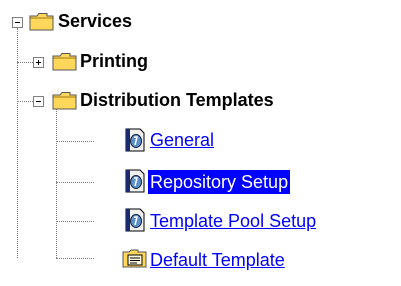 Image resolution: width=401 pixels, height=286 pixels. Describe the element at coordinates (95, 21) in the screenshot. I see `tree-node-services: Services` at that location.